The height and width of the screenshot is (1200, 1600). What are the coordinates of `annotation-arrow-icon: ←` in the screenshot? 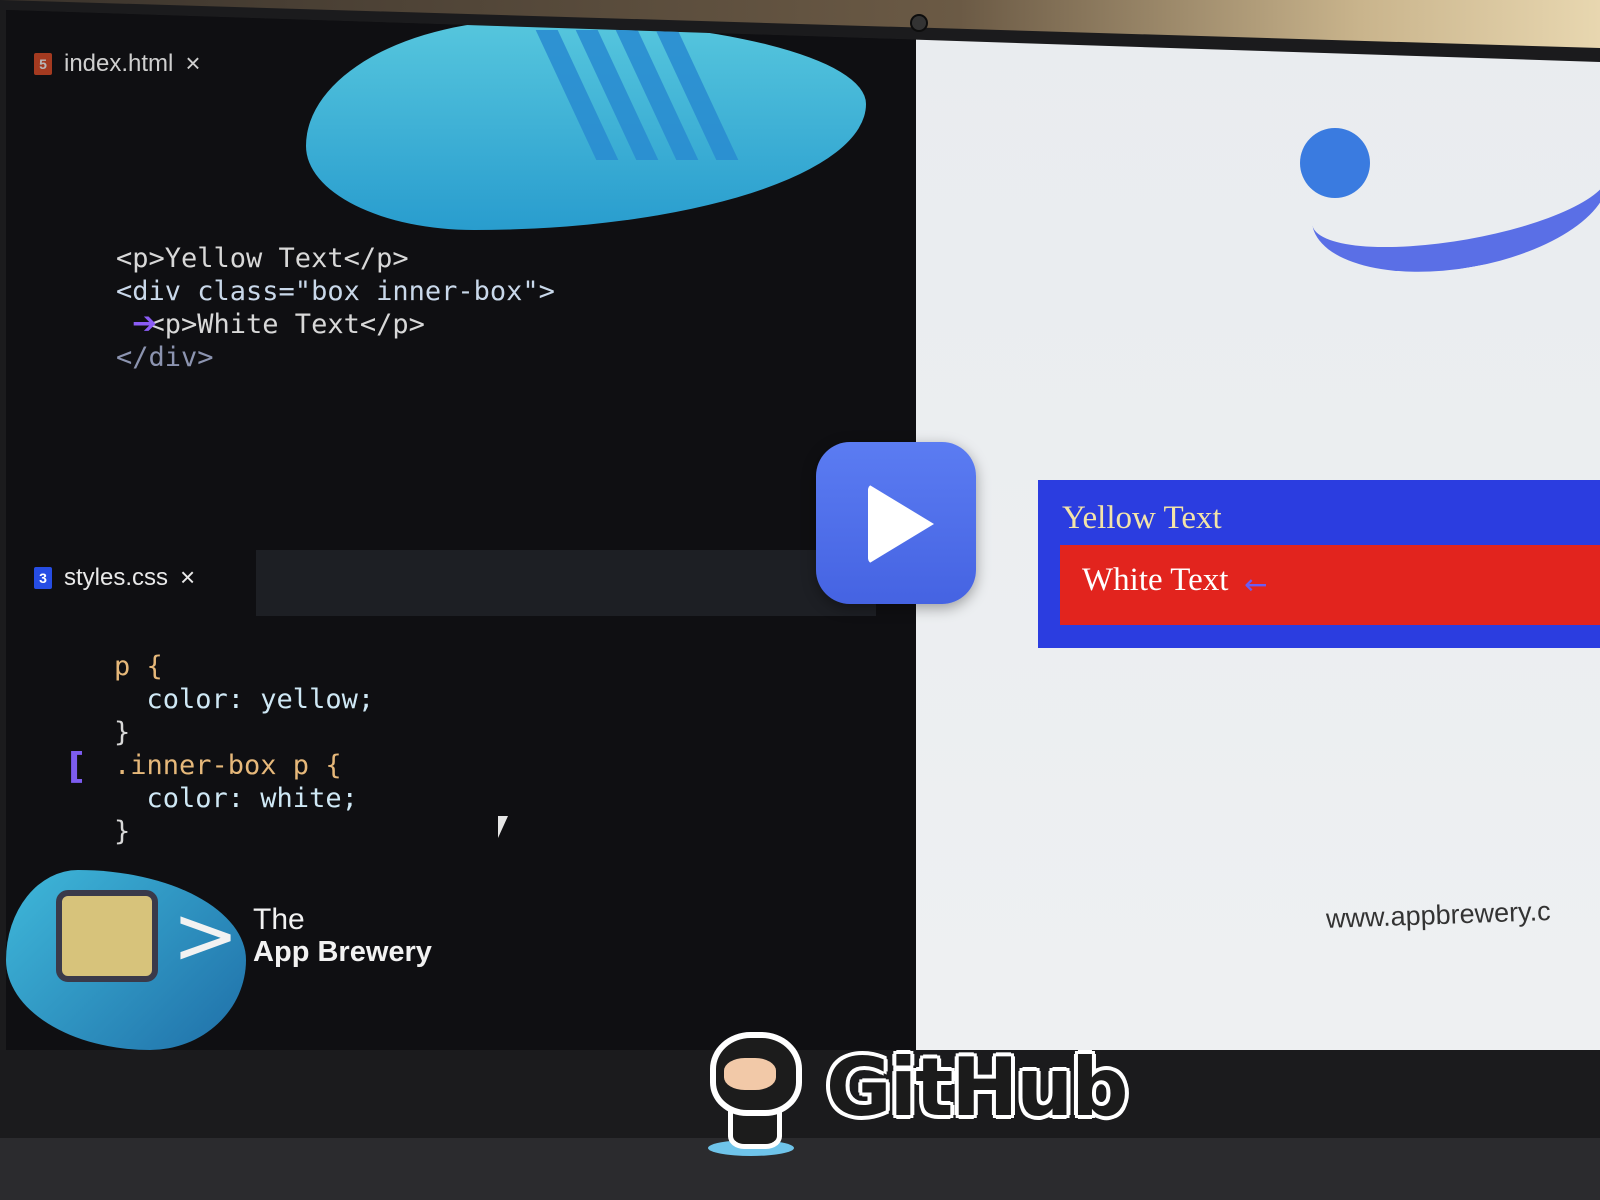 It's located at (1256, 584).